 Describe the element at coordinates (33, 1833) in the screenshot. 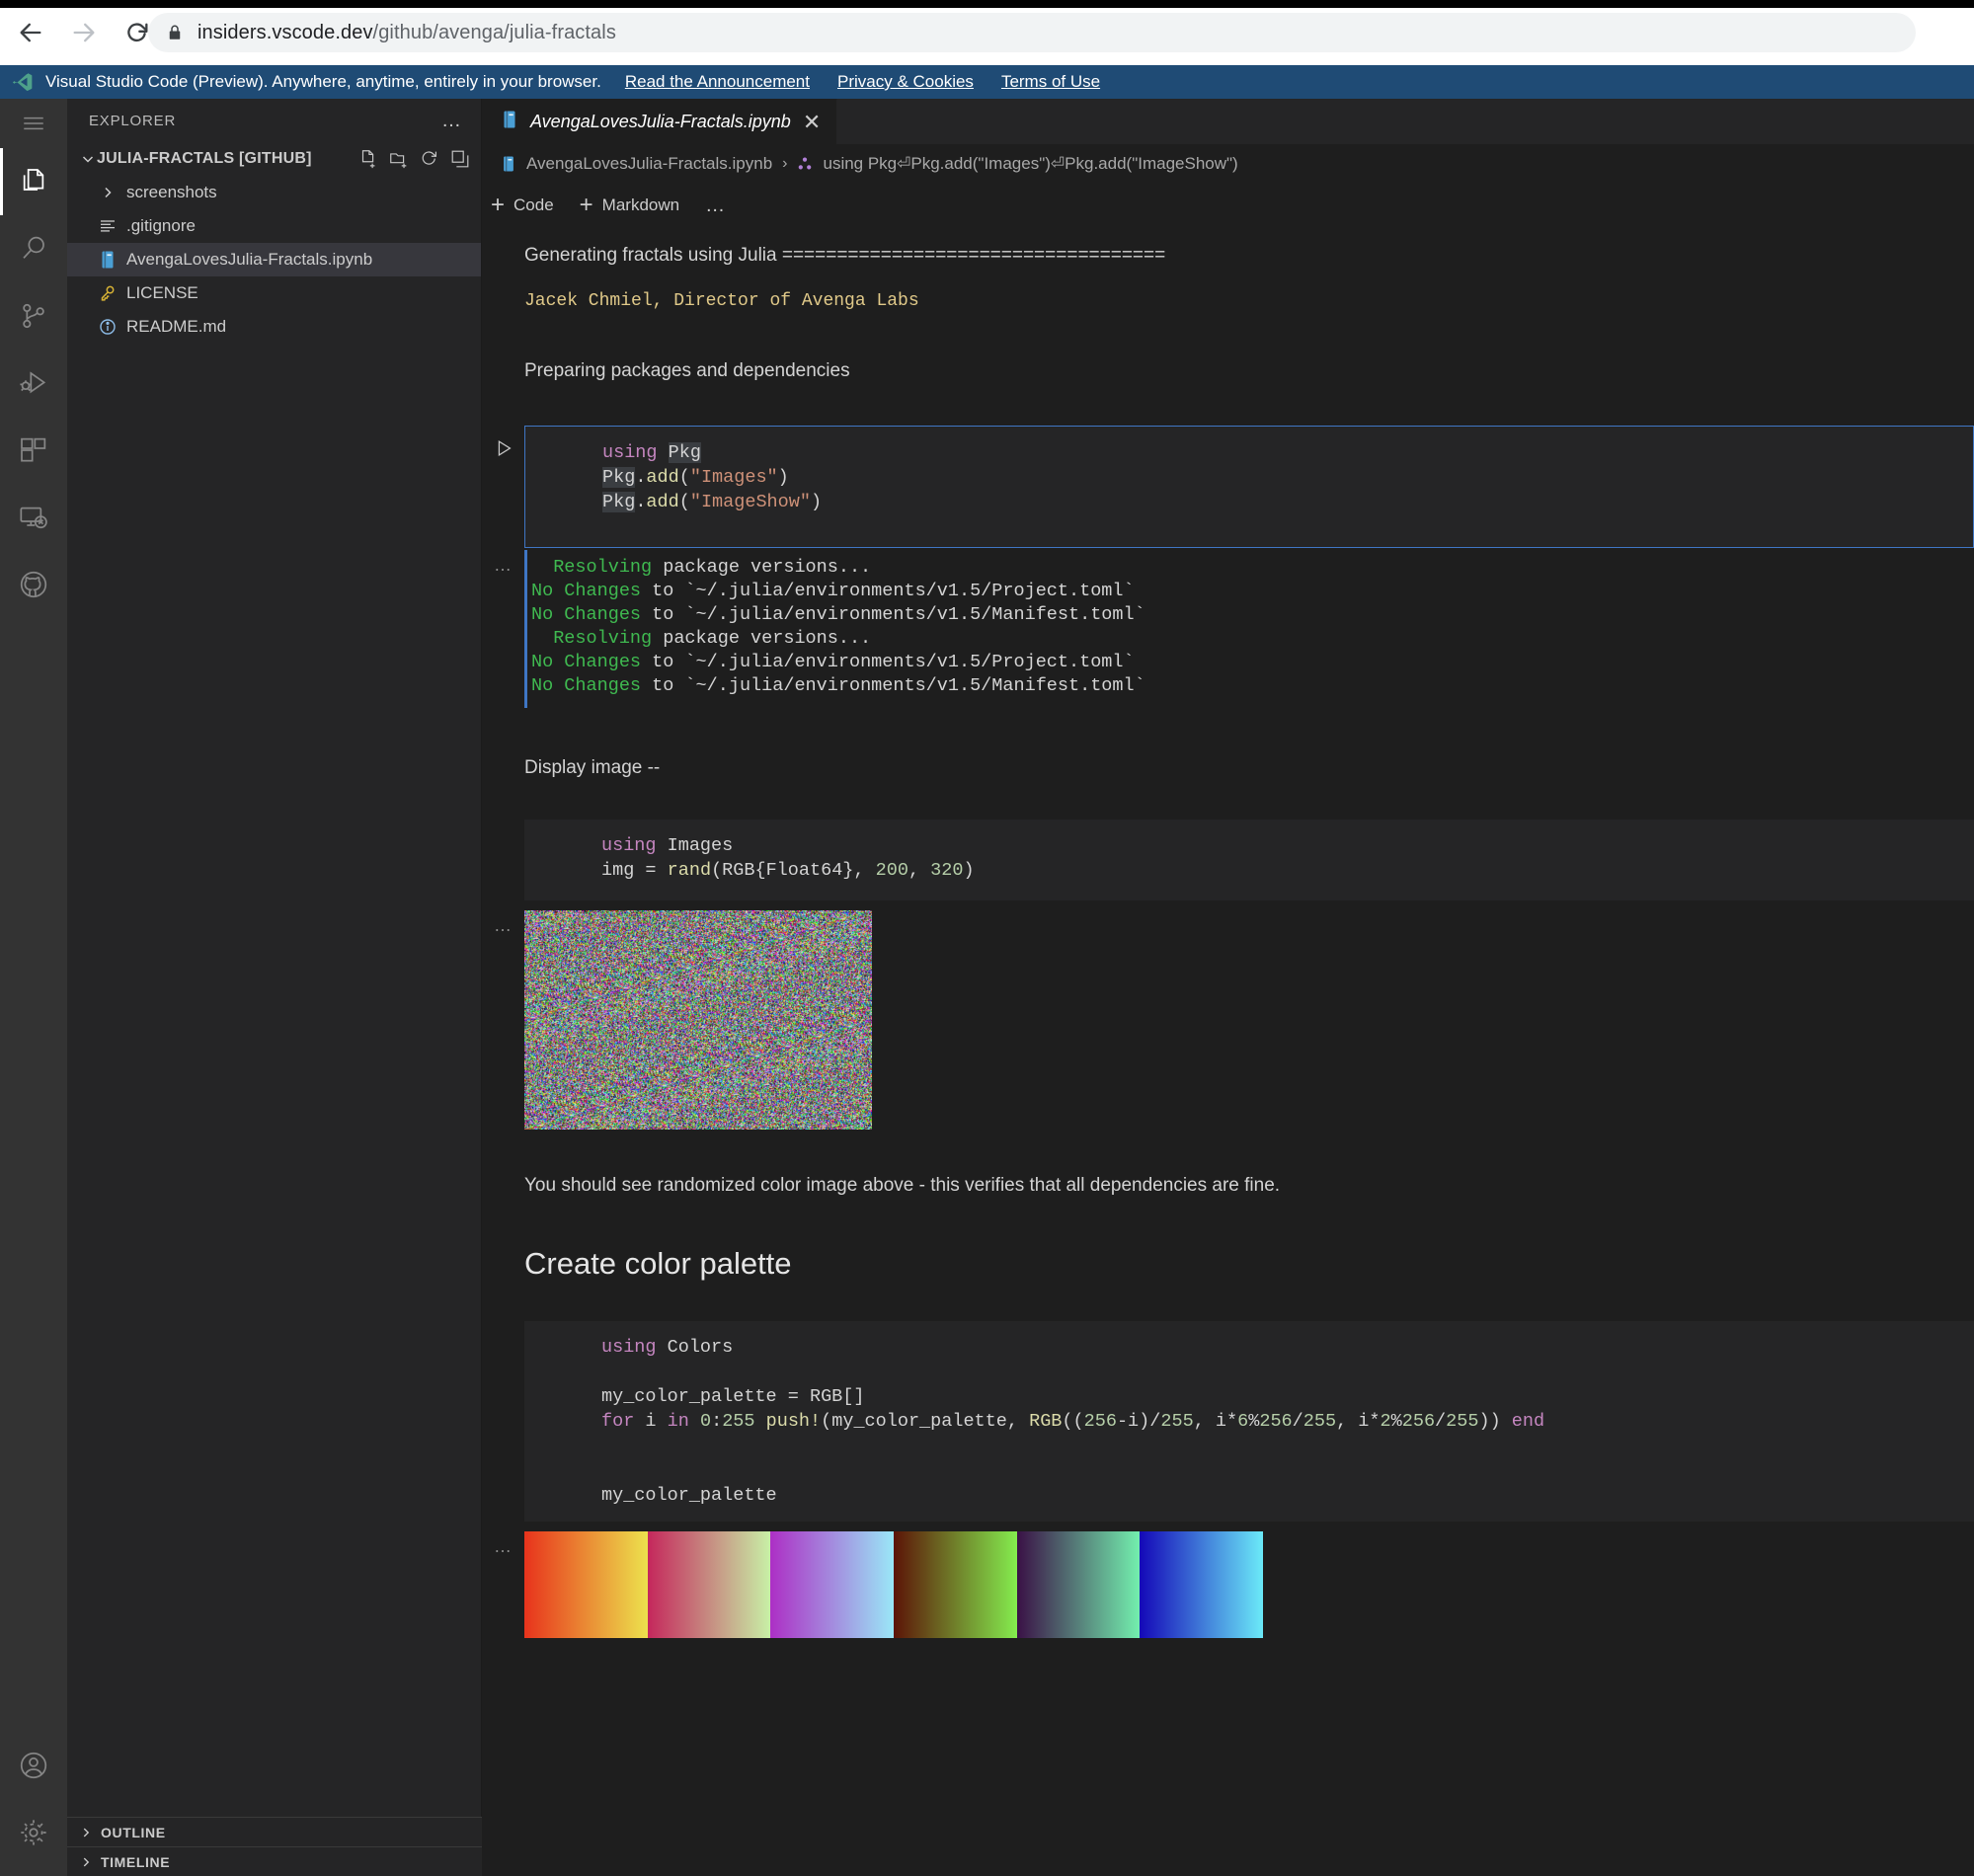

I see `gear-icon` at that location.